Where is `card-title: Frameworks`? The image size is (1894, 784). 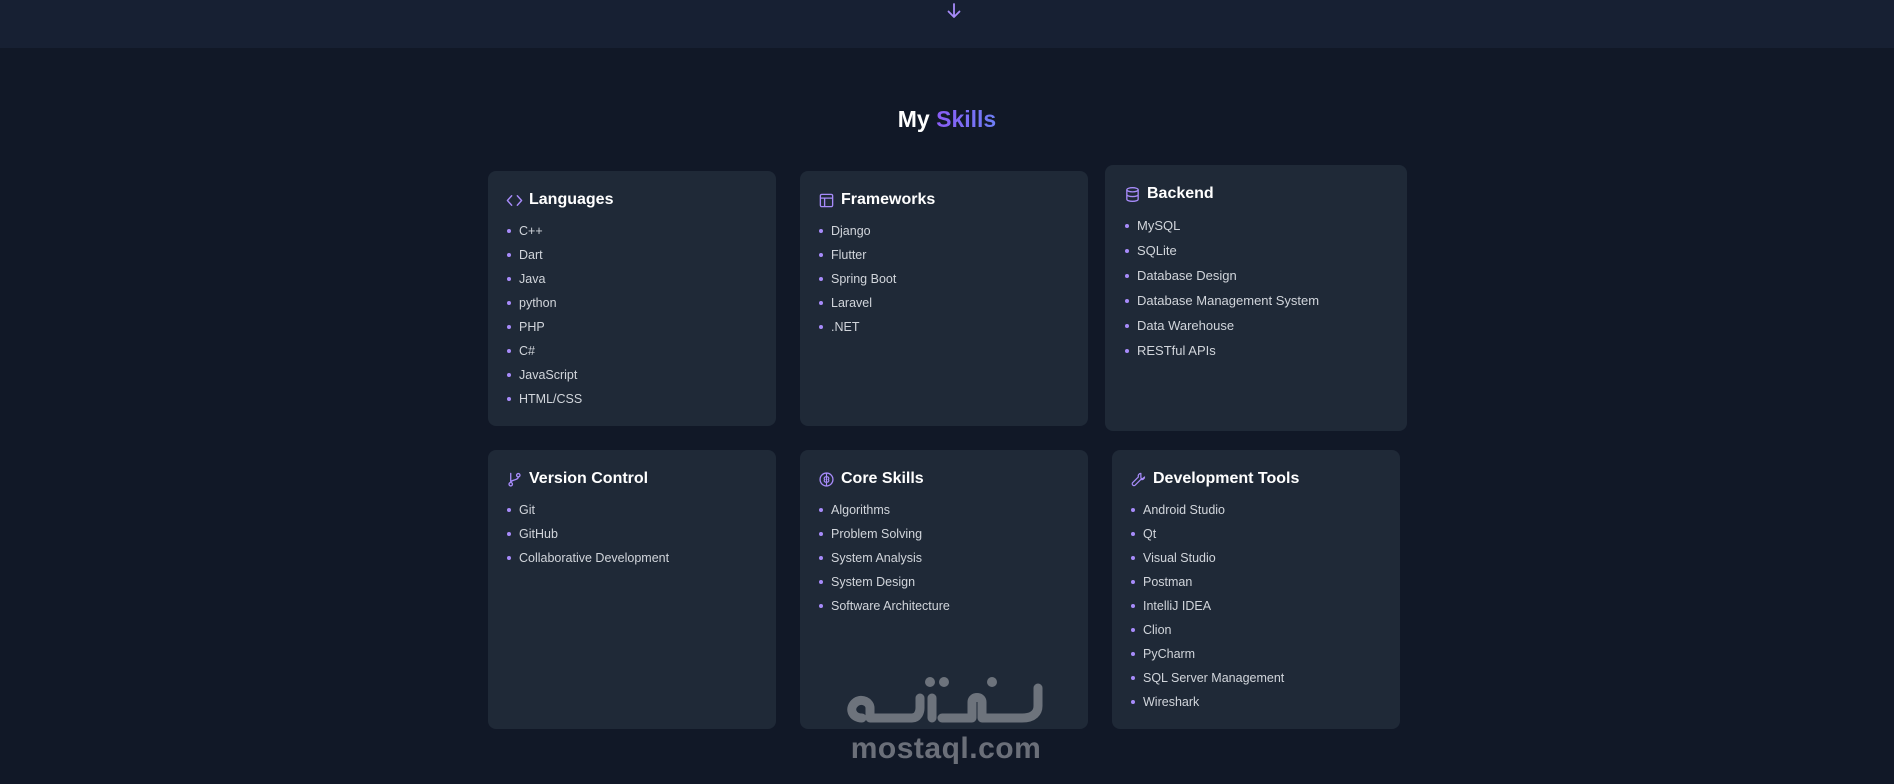
card-title: Frameworks is located at coordinates (888, 199).